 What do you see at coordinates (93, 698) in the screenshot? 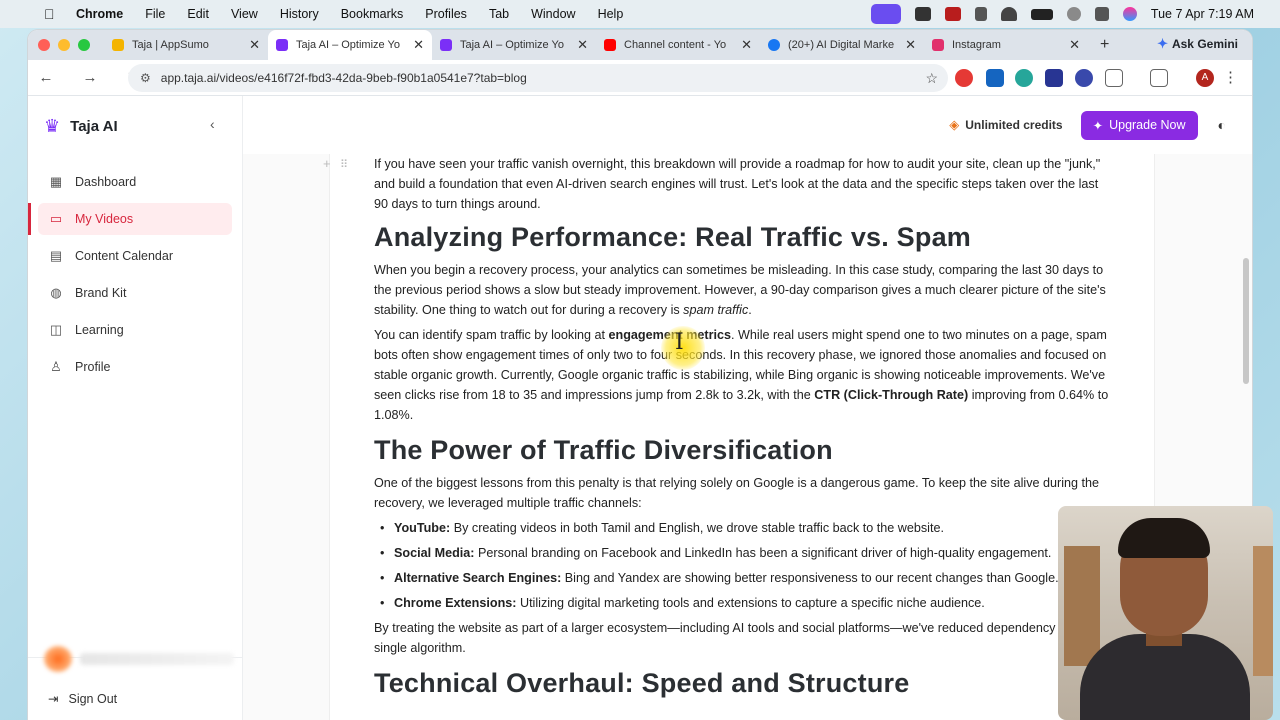
I see `sign-out-label: Sign Out` at bounding box center [93, 698].